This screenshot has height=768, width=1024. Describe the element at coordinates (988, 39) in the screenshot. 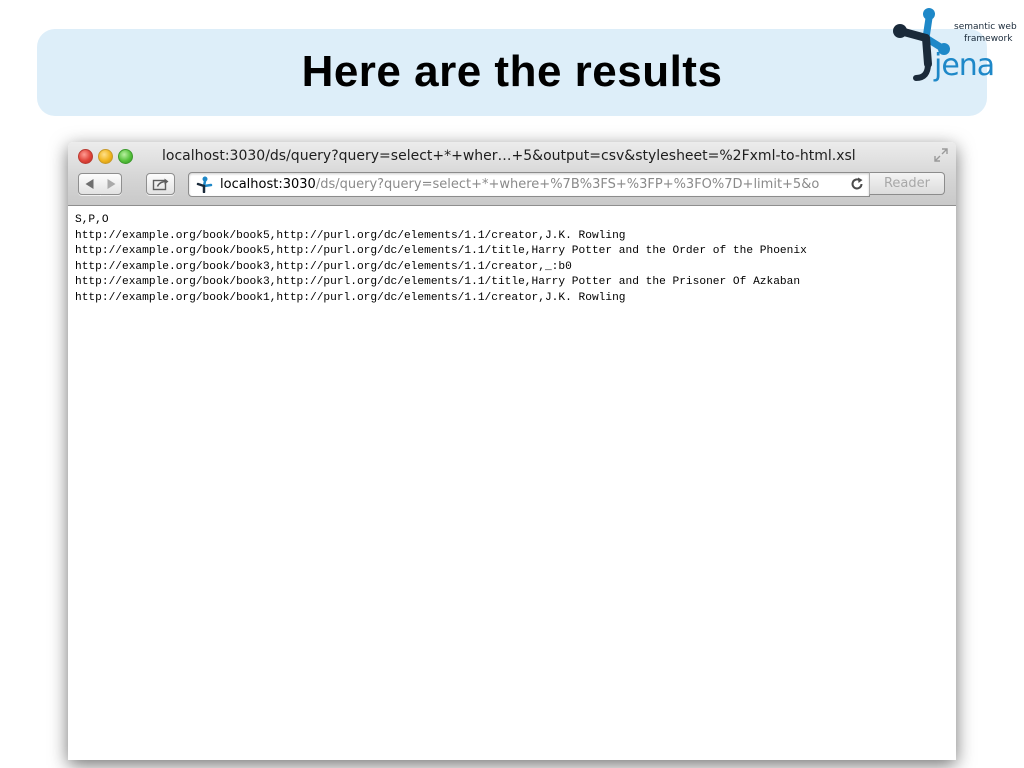

I see `logo-line2: framework` at that location.